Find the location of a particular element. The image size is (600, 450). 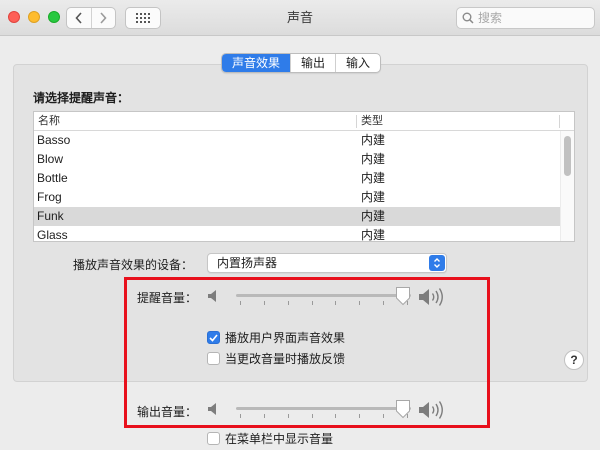

alert-volume-slider is located at coordinates (323, 296).